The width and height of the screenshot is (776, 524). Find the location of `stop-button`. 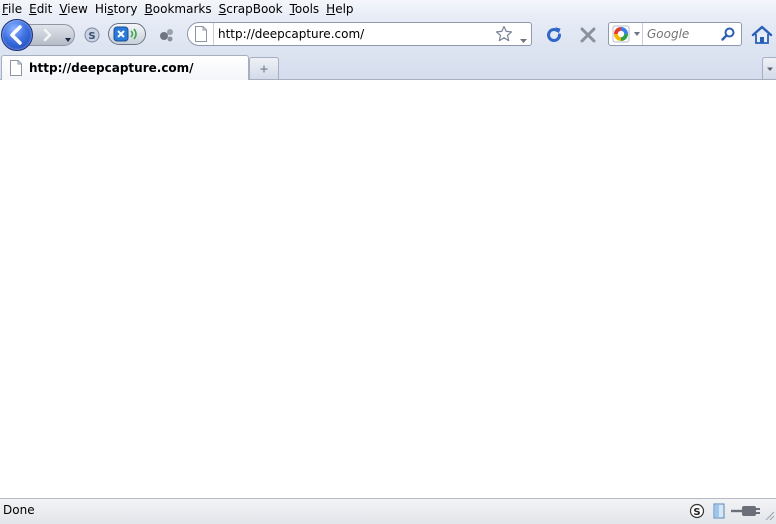

stop-button is located at coordinates (588, 35).